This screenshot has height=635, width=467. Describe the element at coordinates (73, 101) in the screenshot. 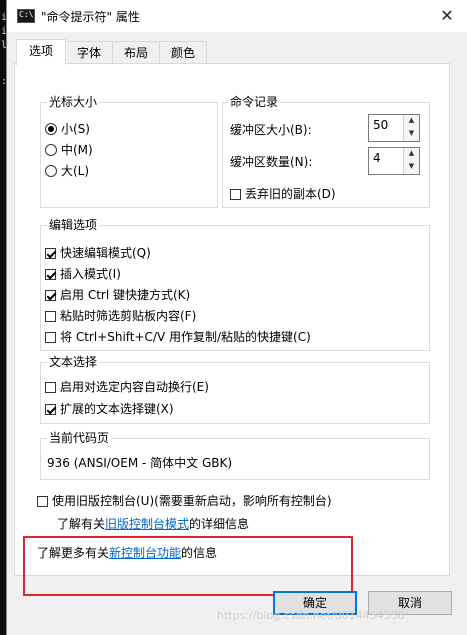

I see `cursor-size-title: 光标大小` at that location.